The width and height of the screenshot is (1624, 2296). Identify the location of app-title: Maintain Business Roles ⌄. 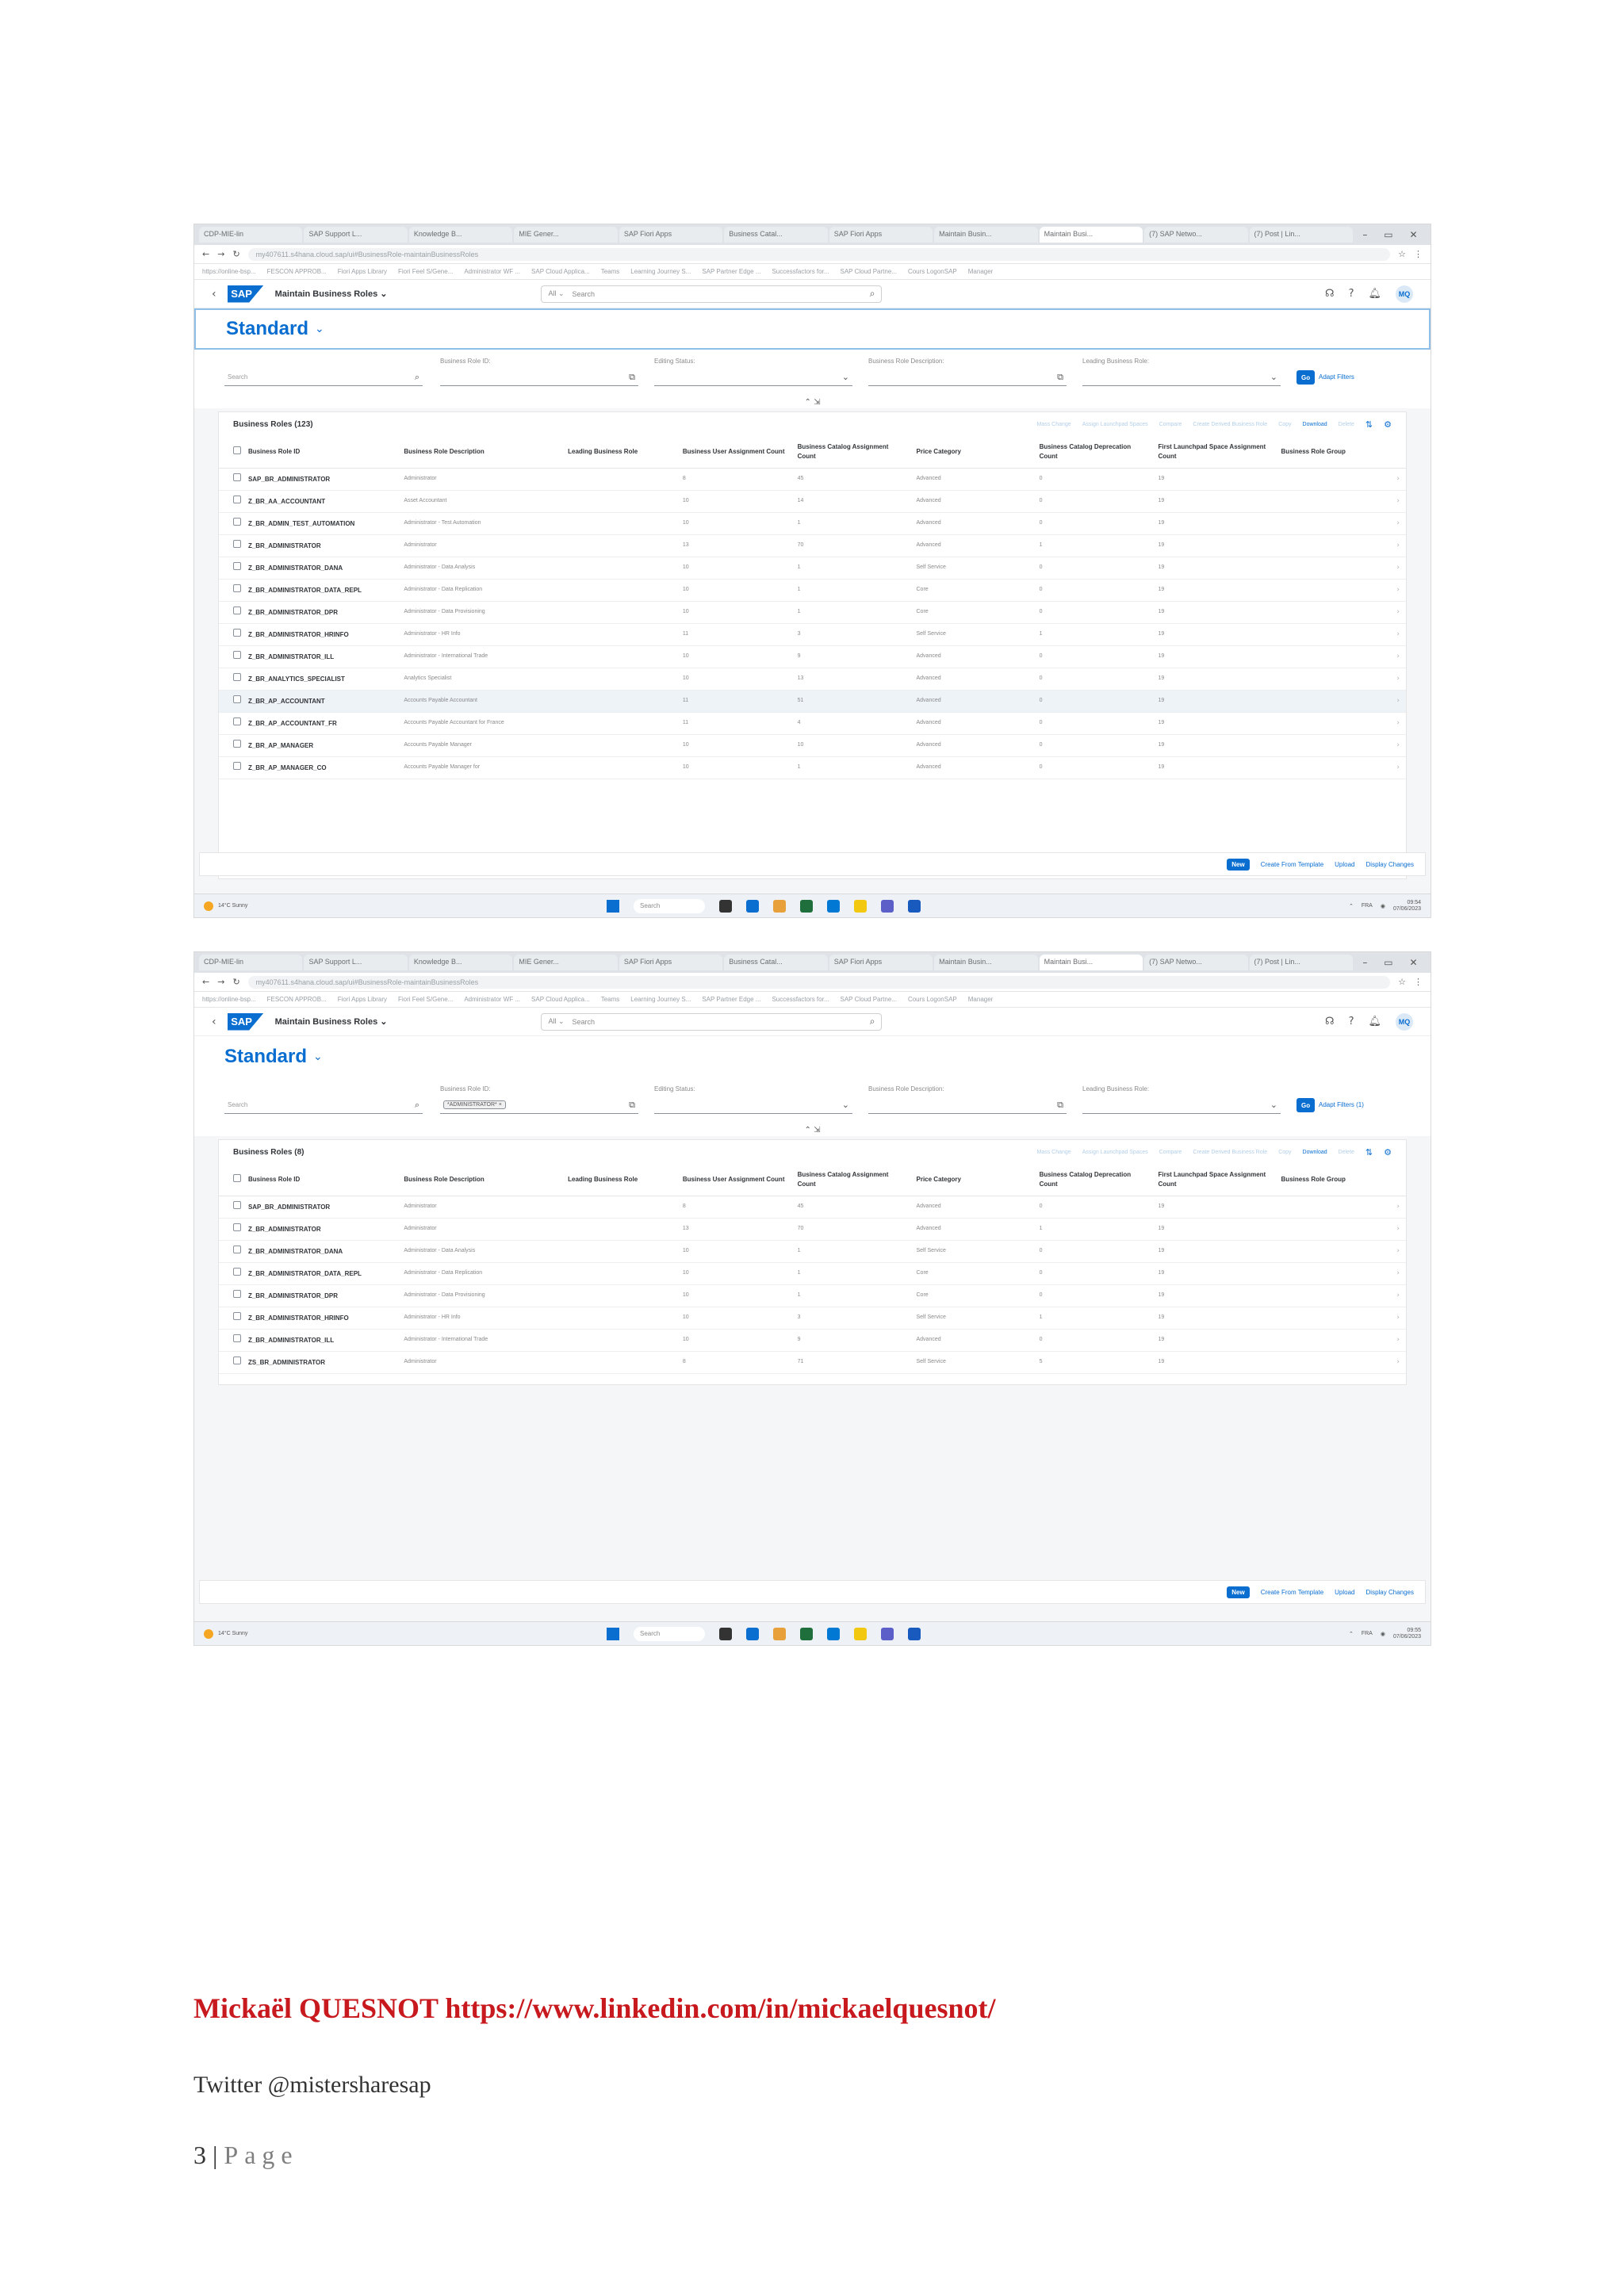
(331, 294).